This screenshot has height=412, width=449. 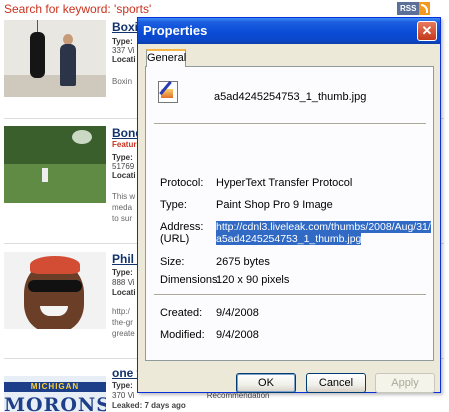 I want to click on type-label: Type:, so click(x=173, y=205).